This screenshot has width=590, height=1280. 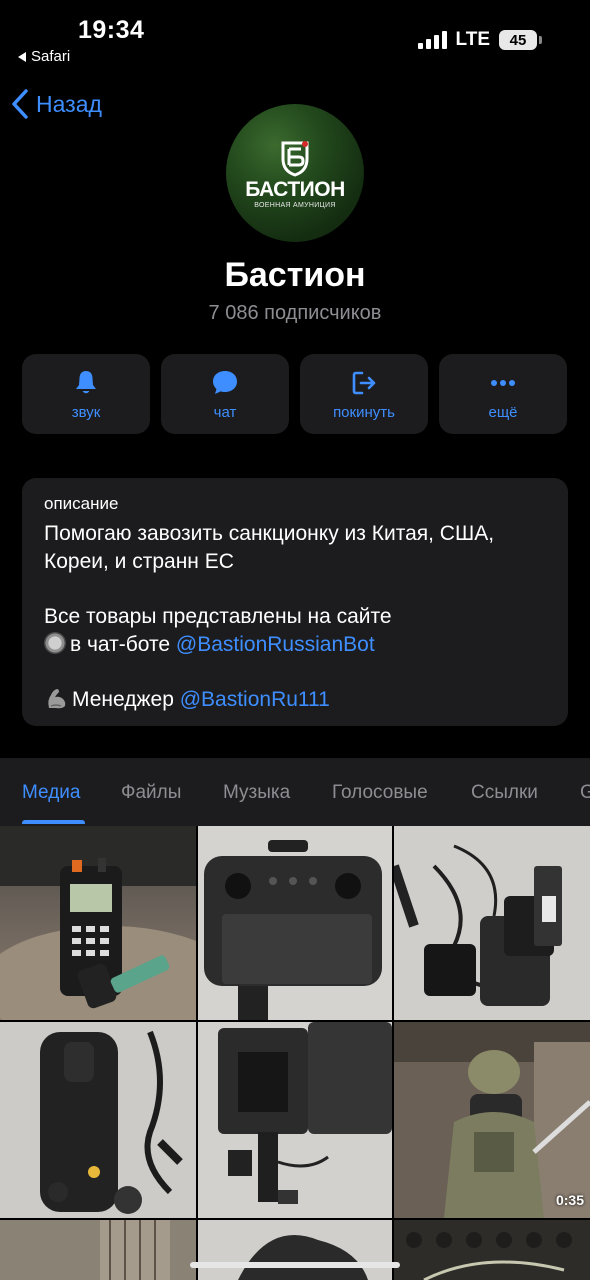 I want to click on soldier-video-photo, so click(x=492, y=1120).